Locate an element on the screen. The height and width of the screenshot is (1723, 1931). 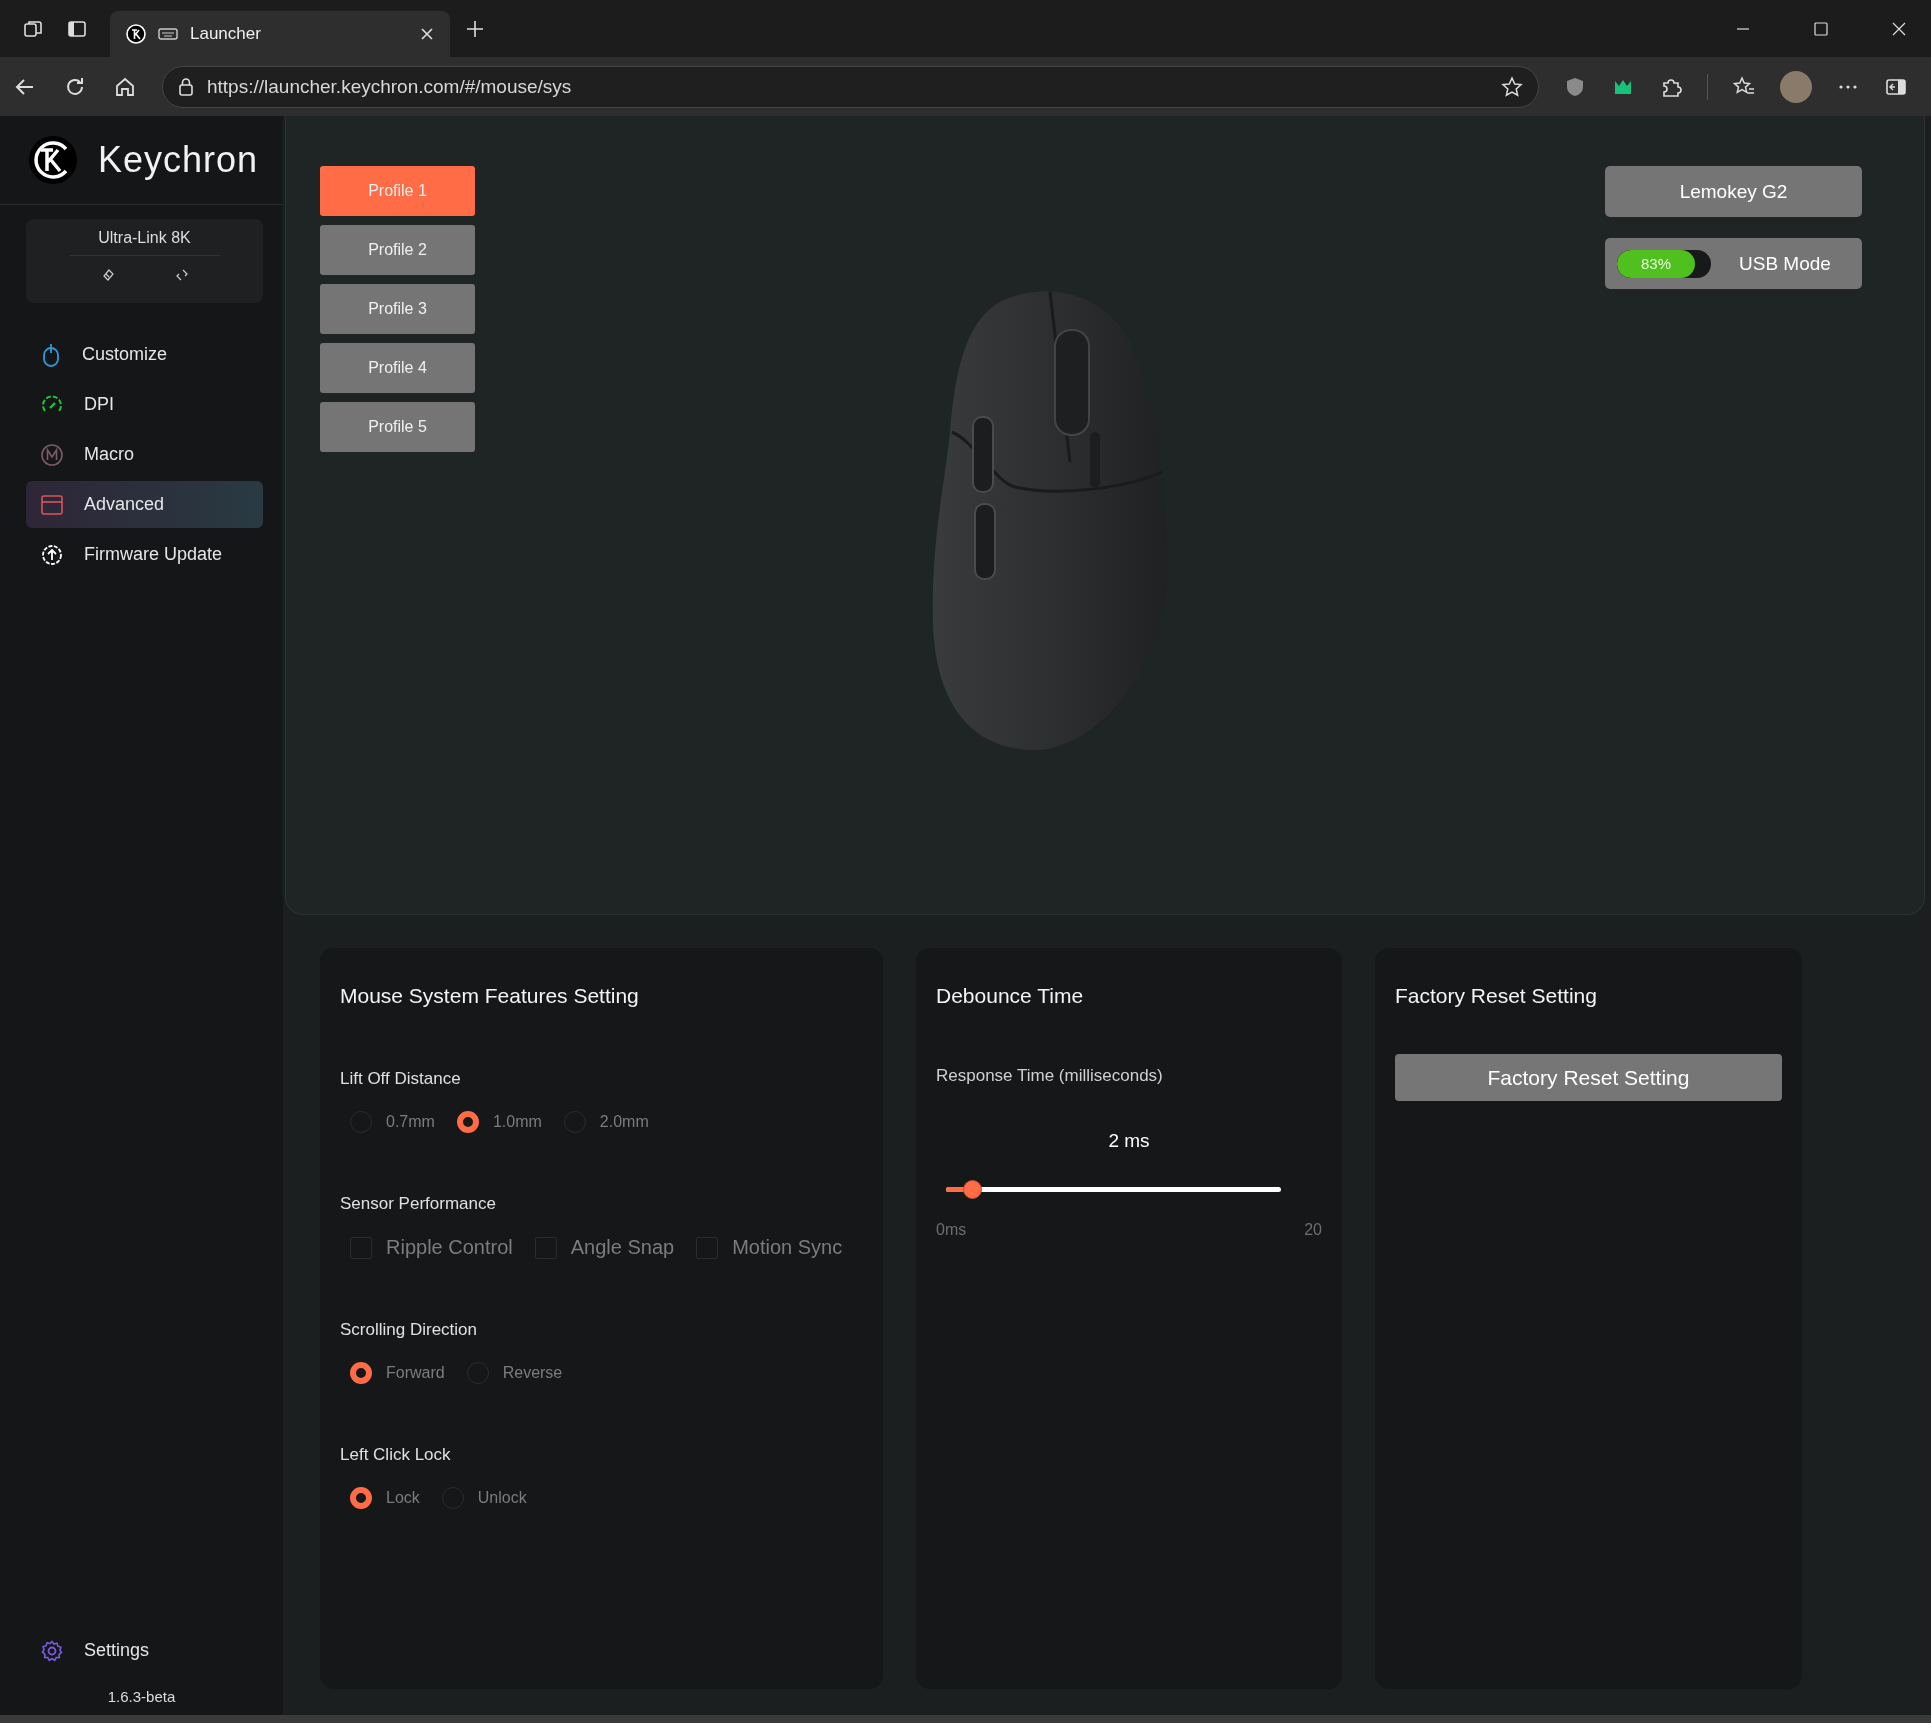
radio-option: Forward is located at coordinates (397, 1373).